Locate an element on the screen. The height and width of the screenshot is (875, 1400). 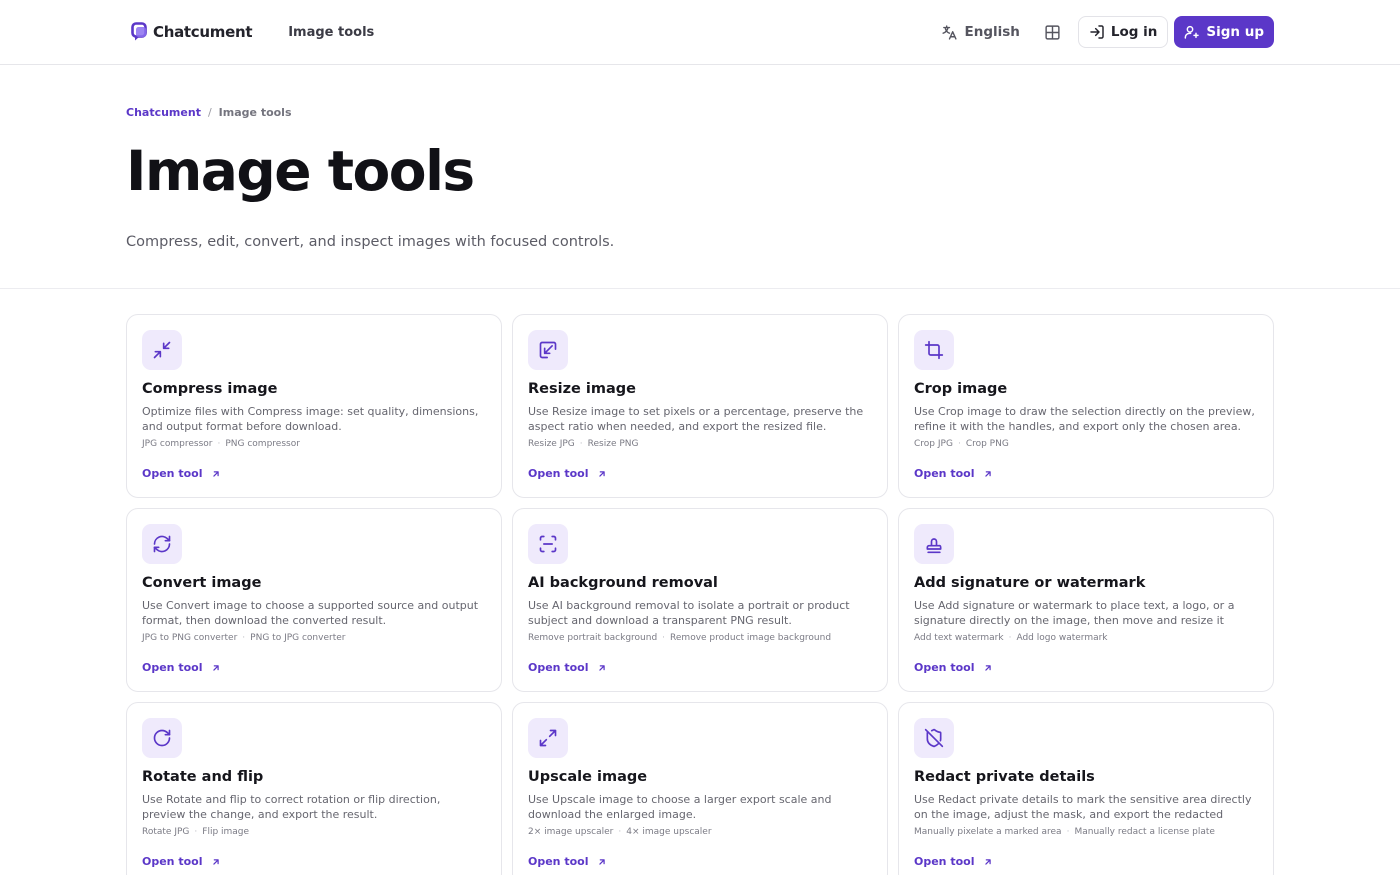
nav-image-tools: Image tools is located at coordinates (331, 32).